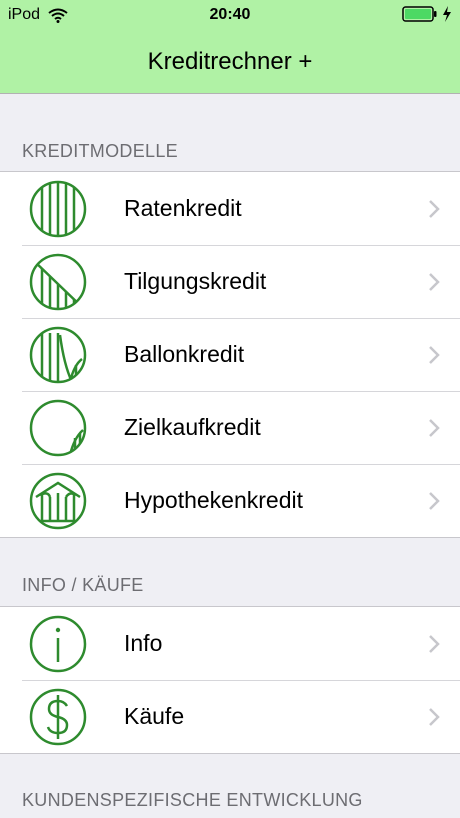 This screenshot has height=818, width=460. I want to click on row-label: Ratenkredit, so click(183, 208).